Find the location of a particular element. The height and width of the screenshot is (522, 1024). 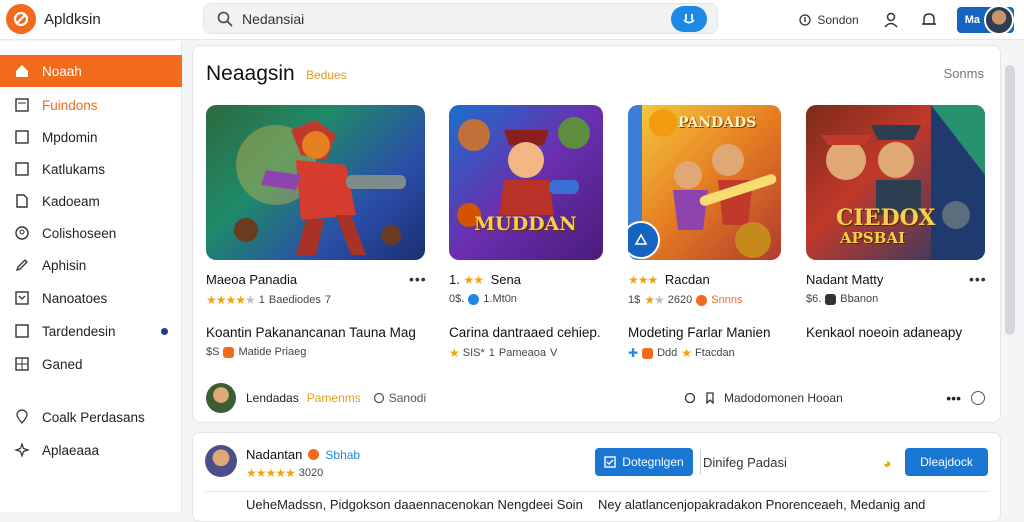

sidebar-item-home: Noaah is located at coordinates (91, 71).